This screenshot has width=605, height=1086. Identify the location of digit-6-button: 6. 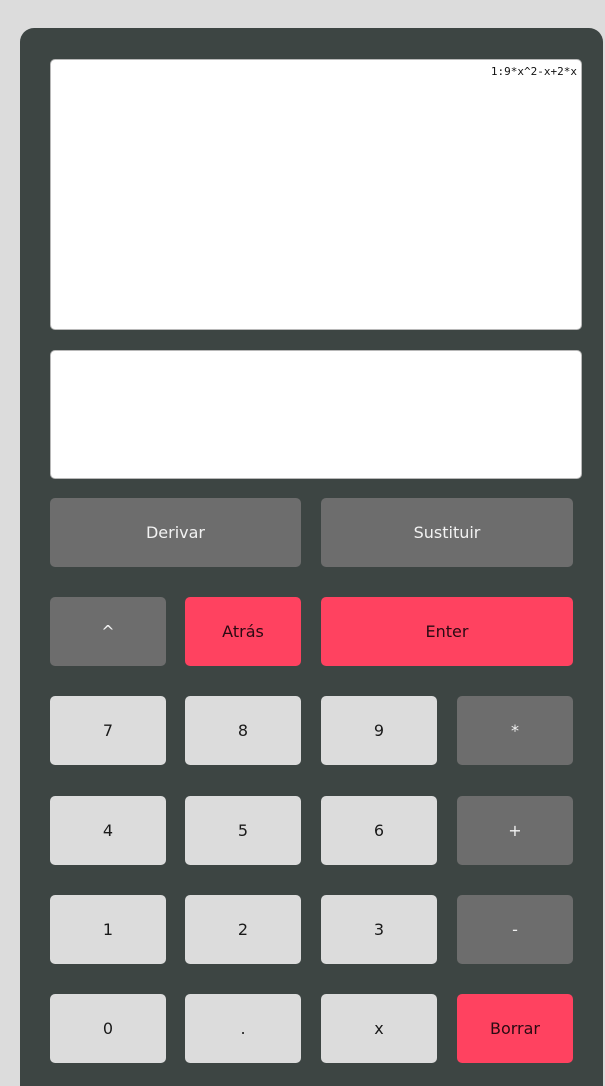
(379, 830).